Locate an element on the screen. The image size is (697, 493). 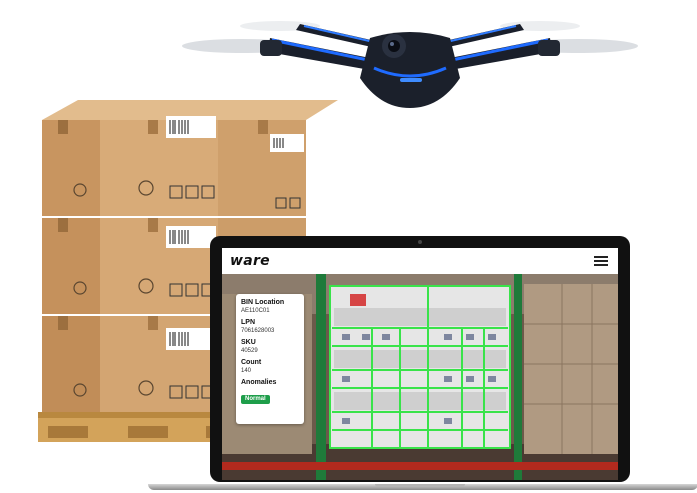
rack-upright-right is located at coordinates (518, 377).